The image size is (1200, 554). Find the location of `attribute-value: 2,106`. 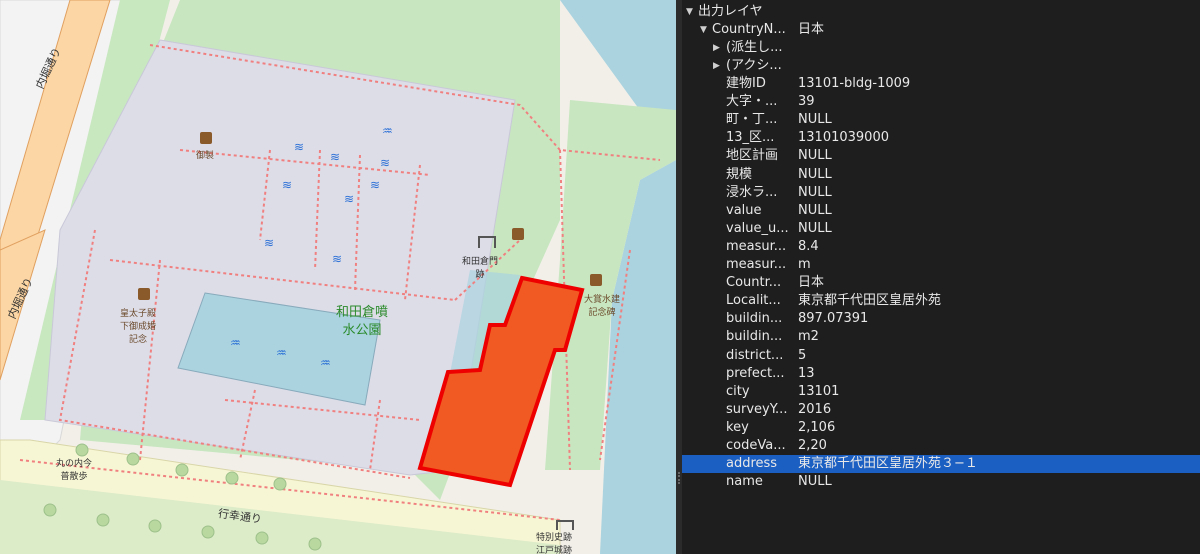

attribute-value: 2,106 is located at coordinates (817, 427).